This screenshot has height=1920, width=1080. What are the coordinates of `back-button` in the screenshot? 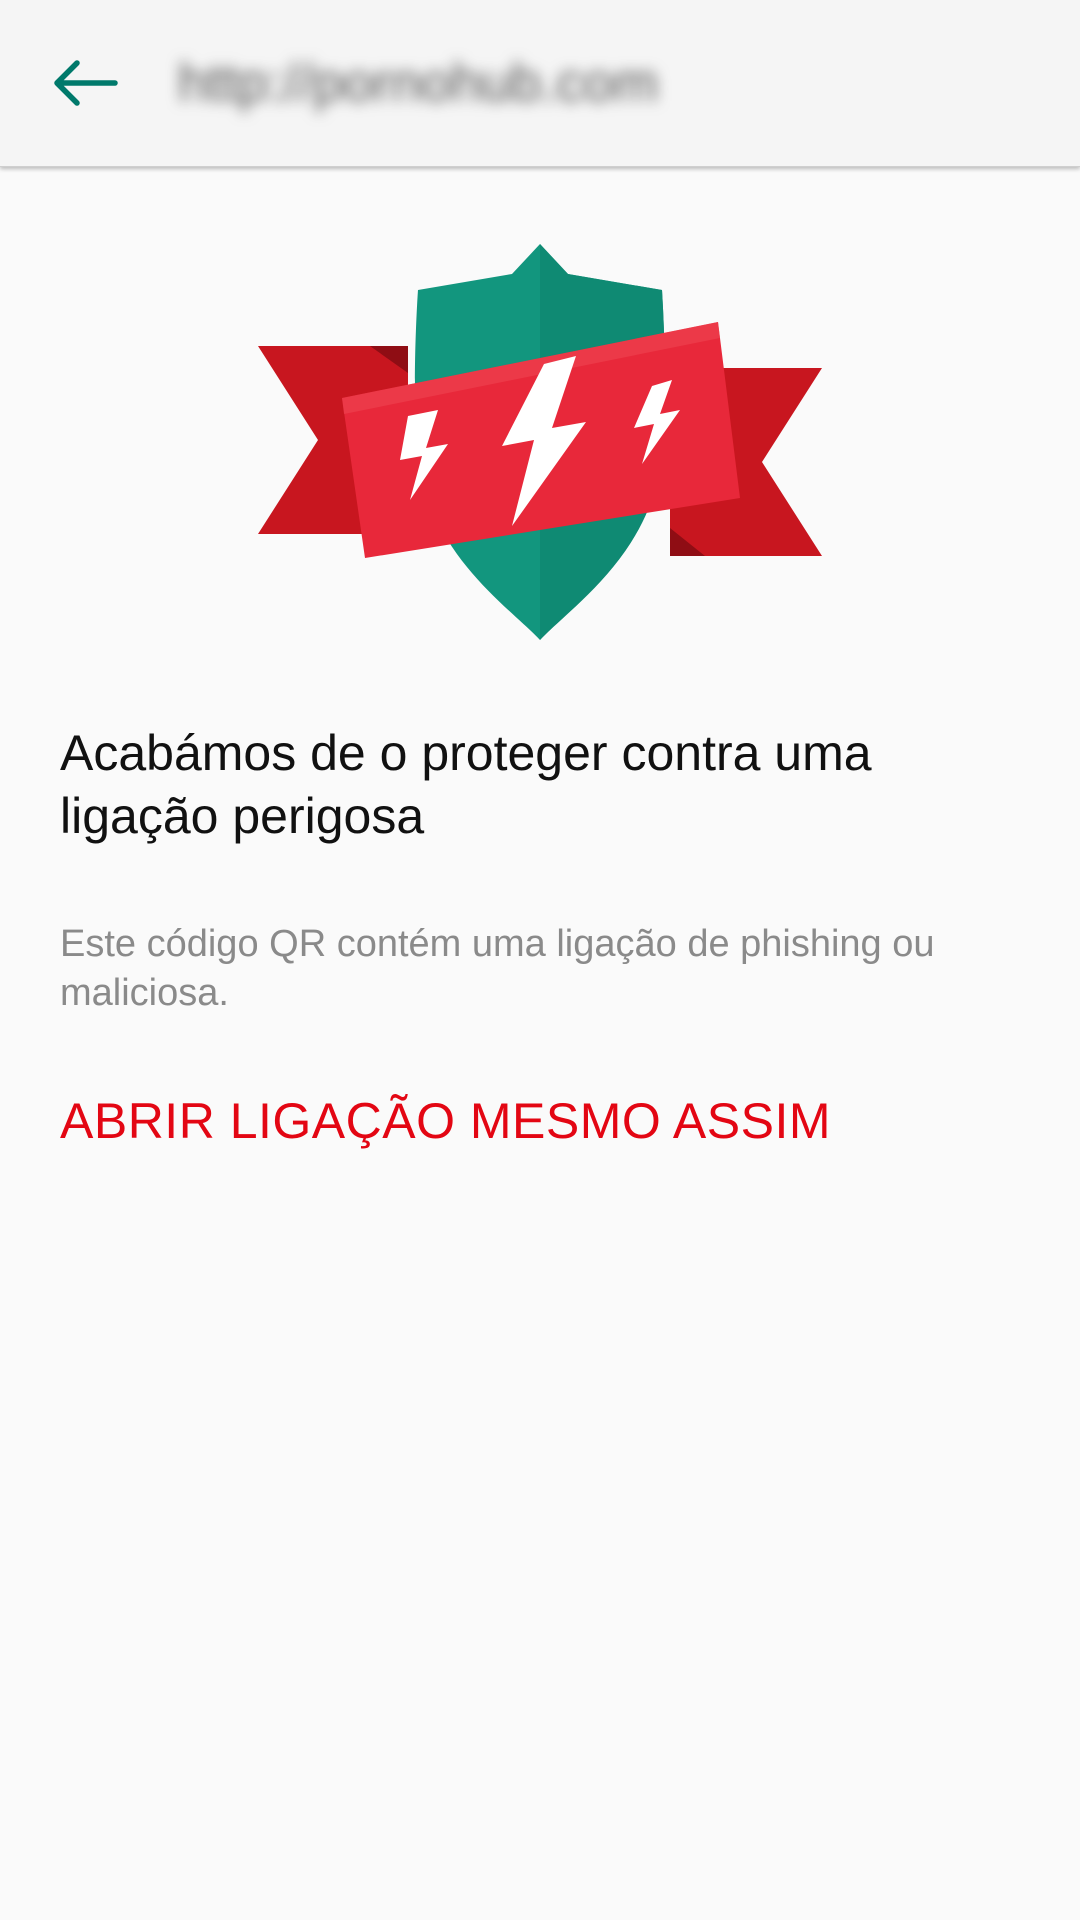 It's located at (84, 83).